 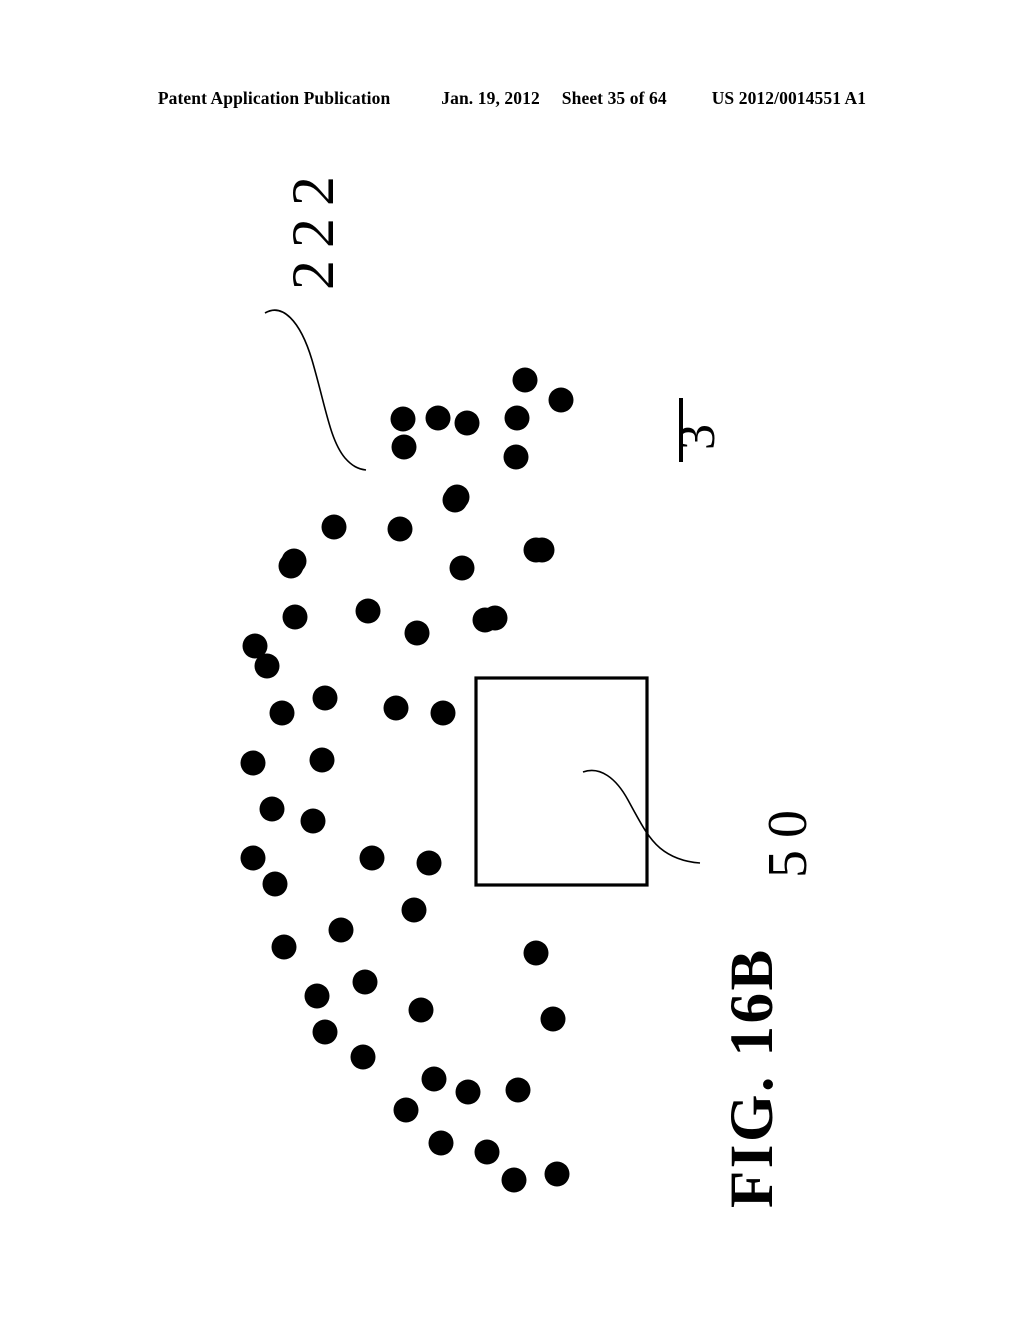 What do you see at coordinates (788, 838) in the screenshot?
I see `reference-numeral-50: 50` at bounding box center [788, 838].